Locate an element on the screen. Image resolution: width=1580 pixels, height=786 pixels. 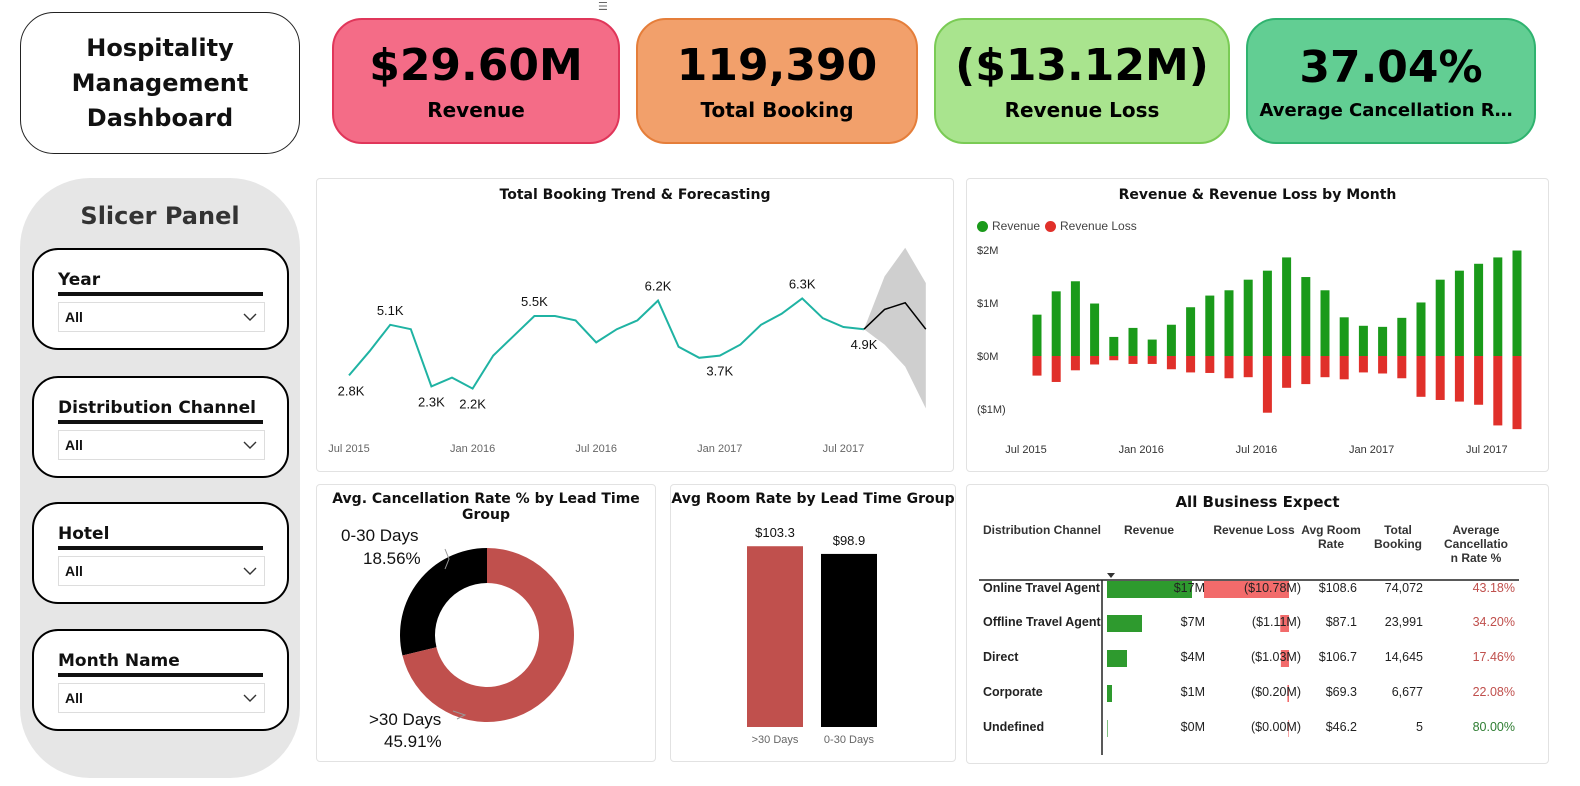
table-cell-booking: 5 is located at coordinates (1419, 727).